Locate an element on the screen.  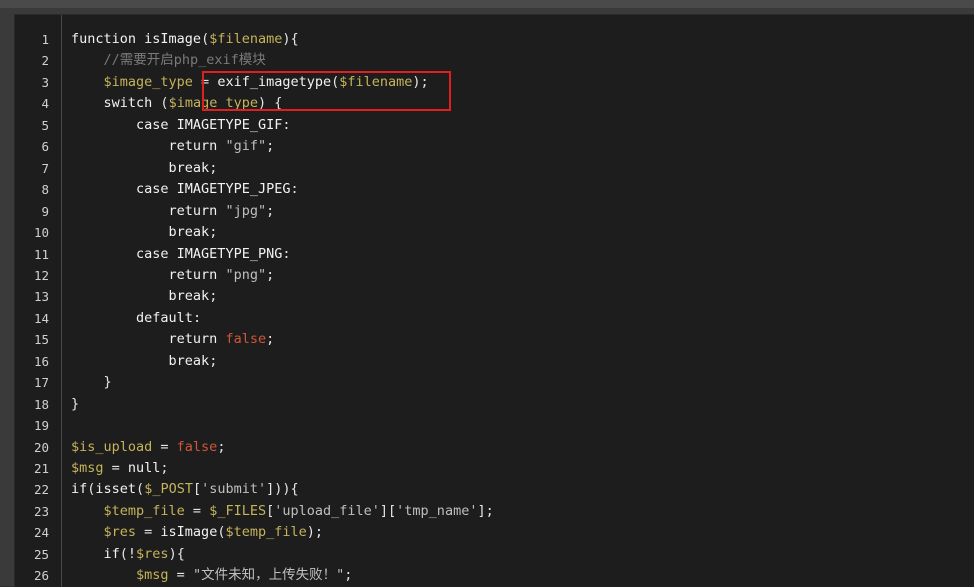
line-number: 3 is located at coordinates (45, 82).